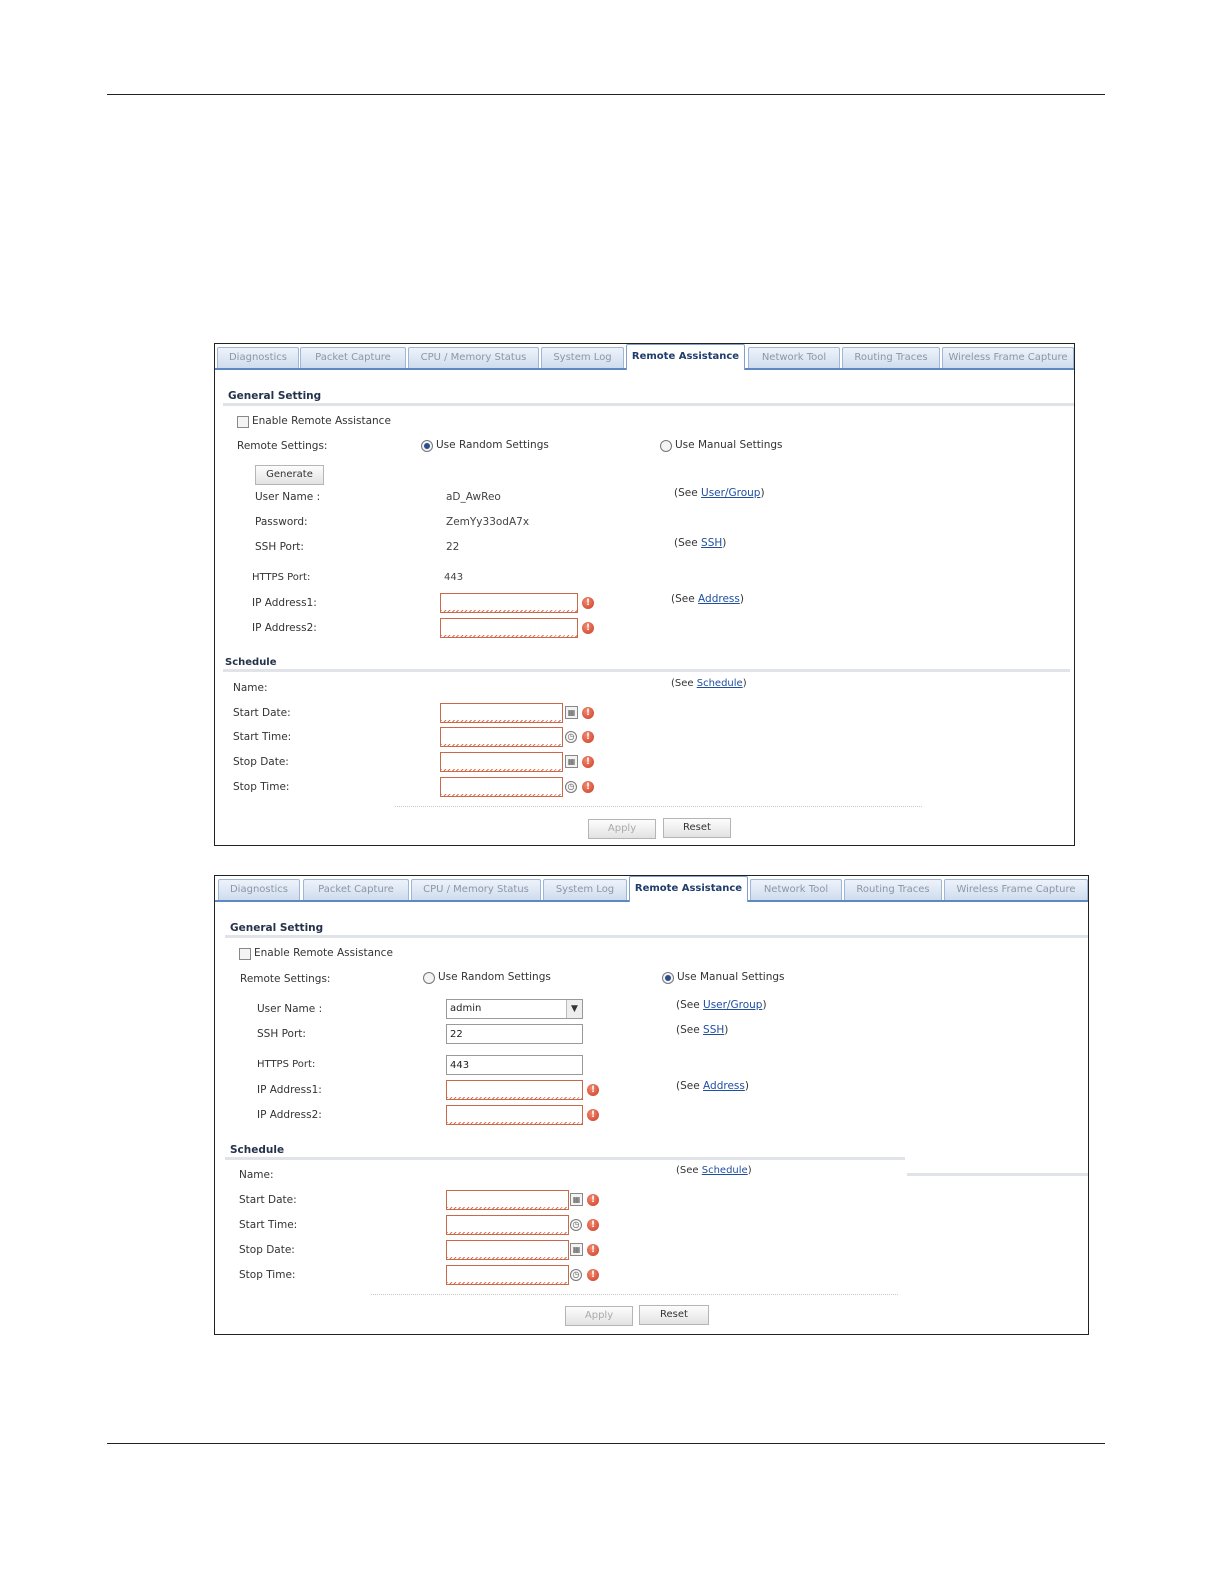 The width and height of the screenshot is (1224, 1584). What do you see at coordinates (267, 1250) in the screenshot?
I see `stop-date-label: Stop Date:` at bounding box center [267, 1250].